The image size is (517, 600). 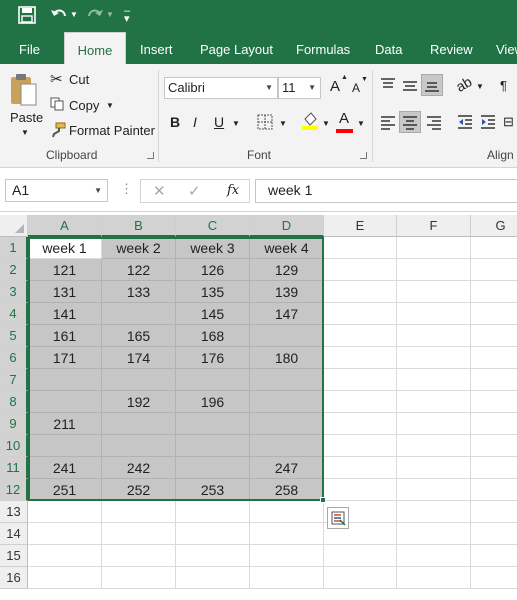 I want to click on paste-icon, so click(x=24, y=90).